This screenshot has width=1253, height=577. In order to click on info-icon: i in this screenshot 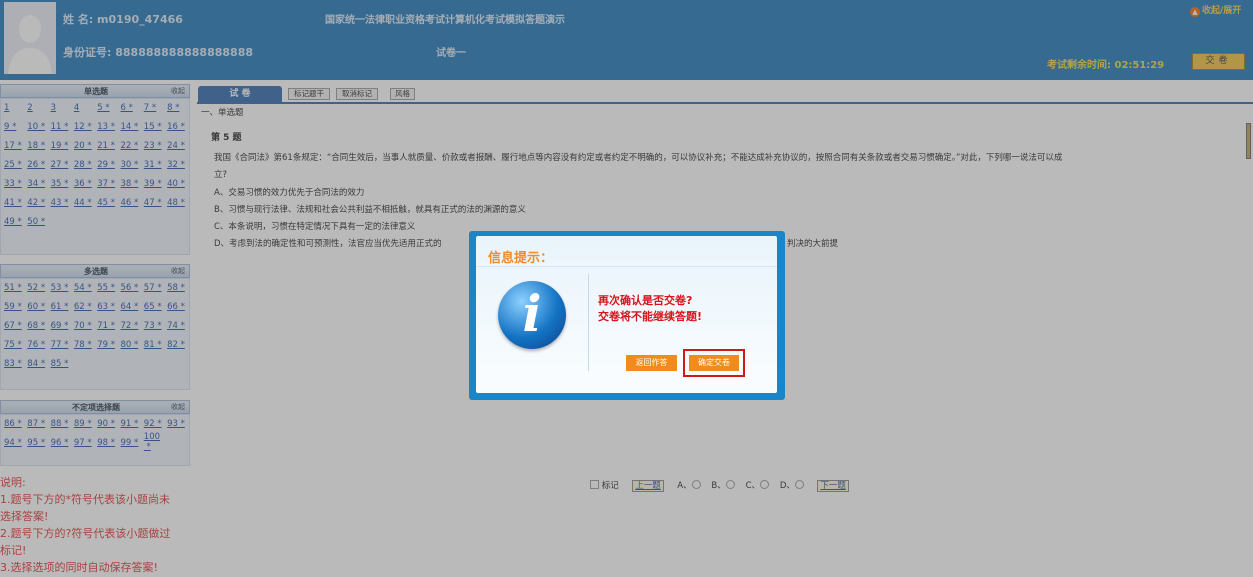, I will do `click(532, 315)`.